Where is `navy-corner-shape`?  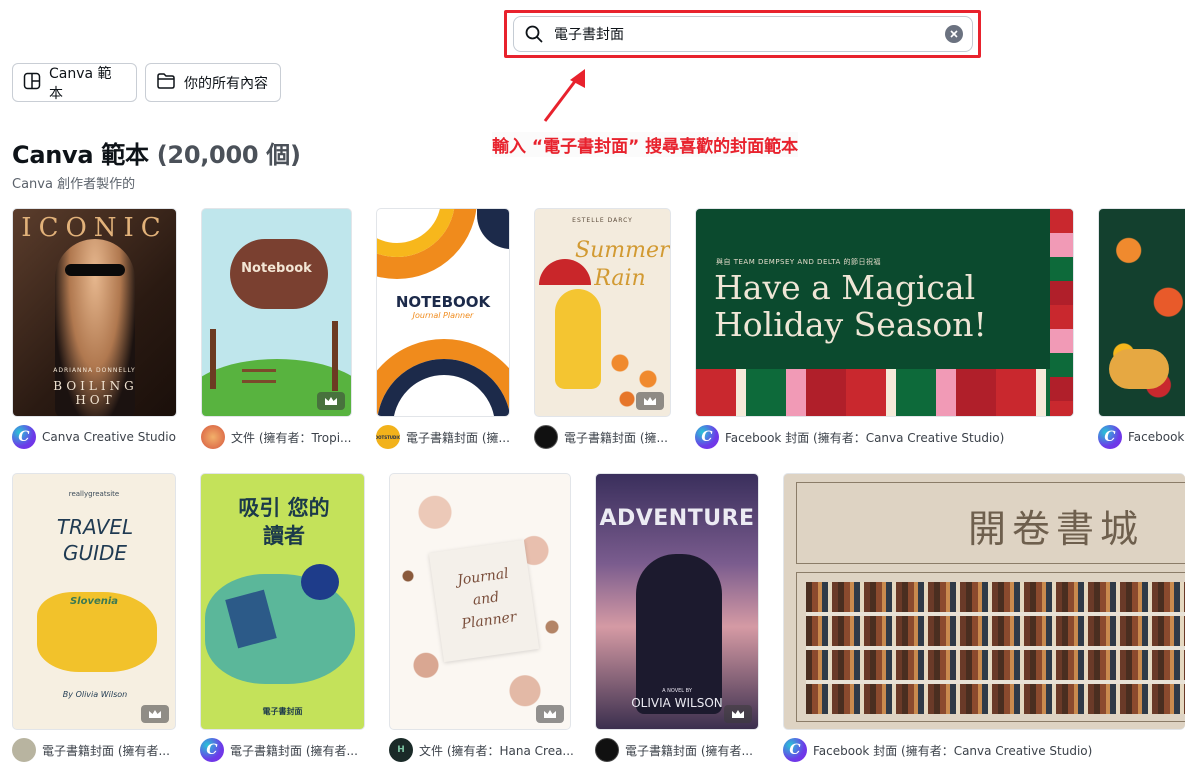 navy-corner-shape is located at coordinates (493, 229).